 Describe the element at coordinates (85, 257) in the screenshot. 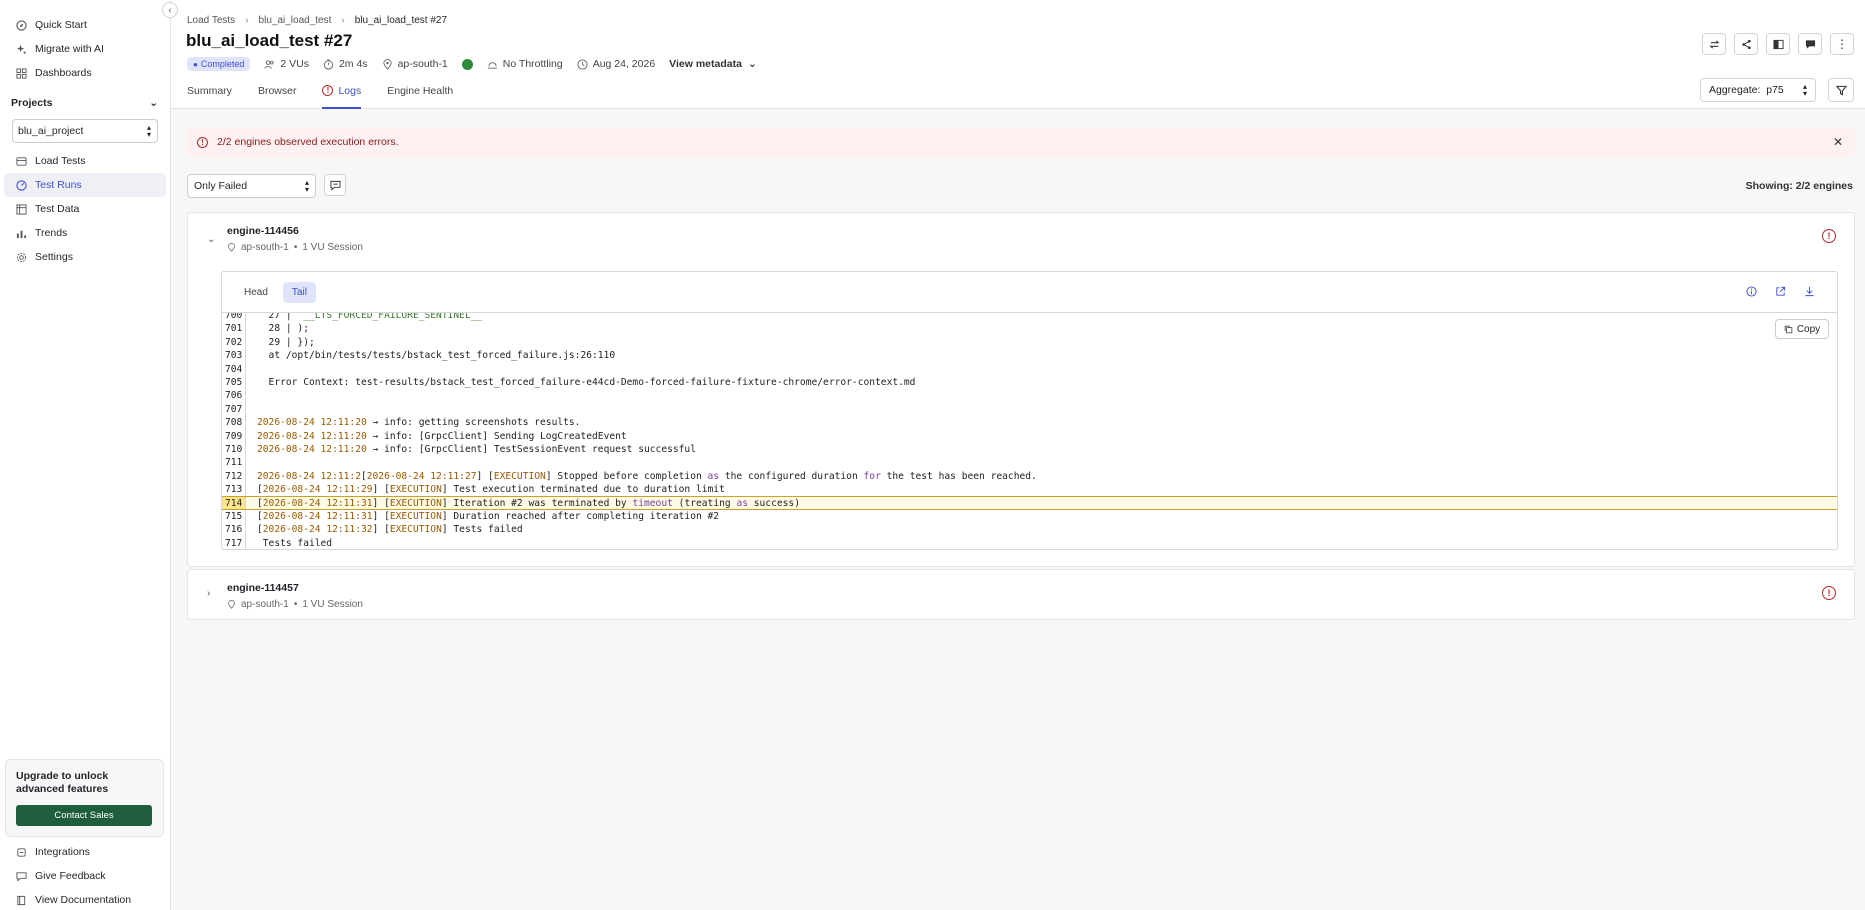

I see `sidebar-item-settings: Settings` at that location.